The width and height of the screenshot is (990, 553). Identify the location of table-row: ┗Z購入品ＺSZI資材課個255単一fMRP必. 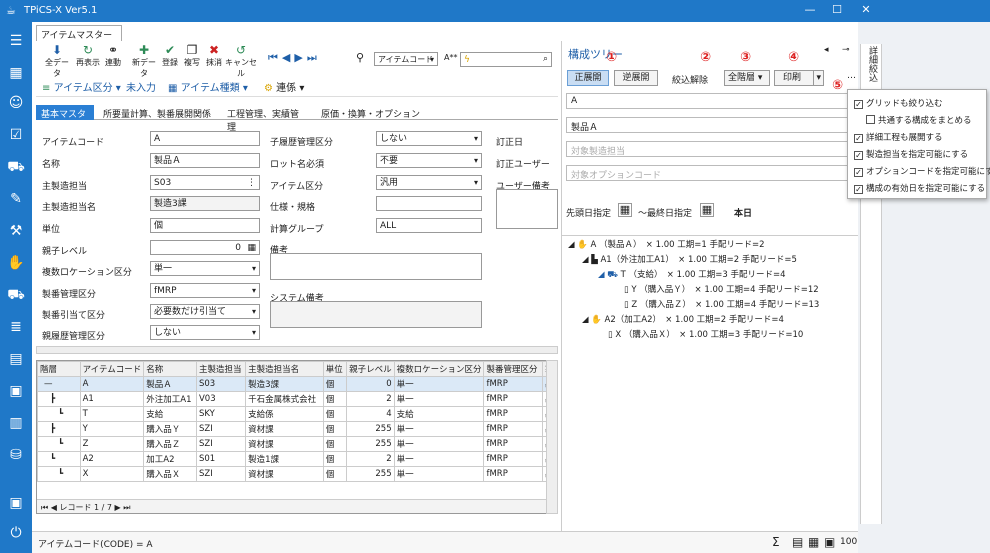
(297, 444).